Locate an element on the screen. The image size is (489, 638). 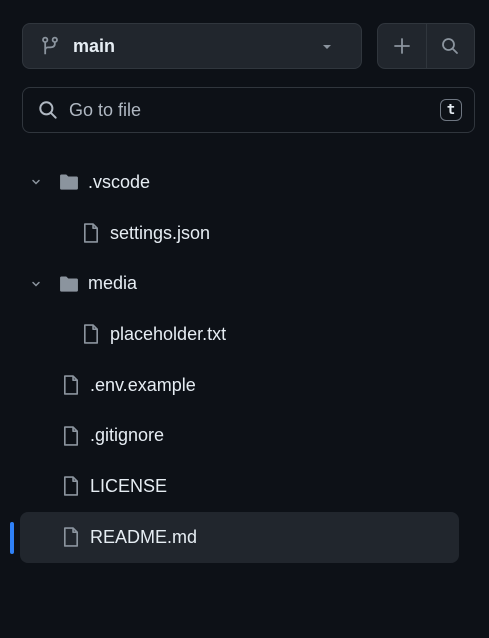
add-file-button is located at coordinates (402, 46).